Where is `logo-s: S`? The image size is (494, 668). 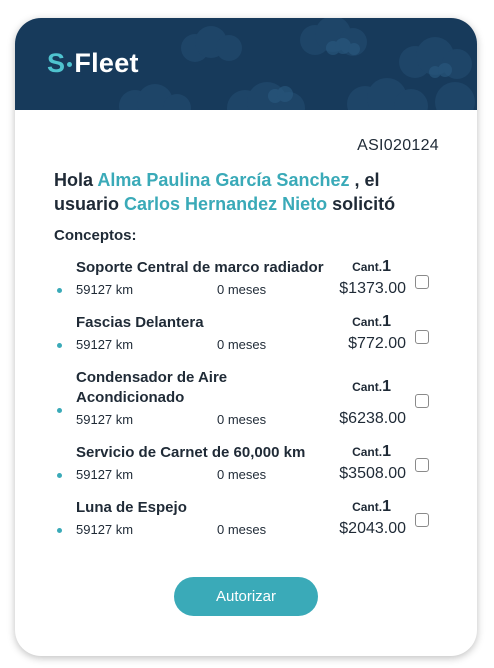
logo-s: S is located at coordinates (56, 62).